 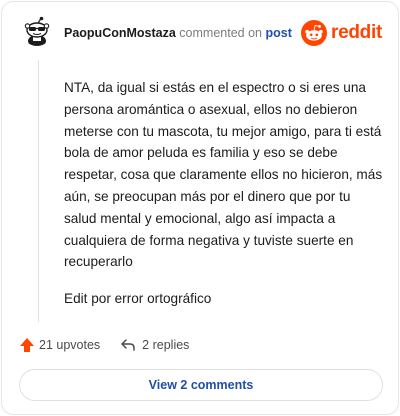 I want to click on comment-header: PaopuConMostaza commented on post reddit, so click(x=202, y=34).